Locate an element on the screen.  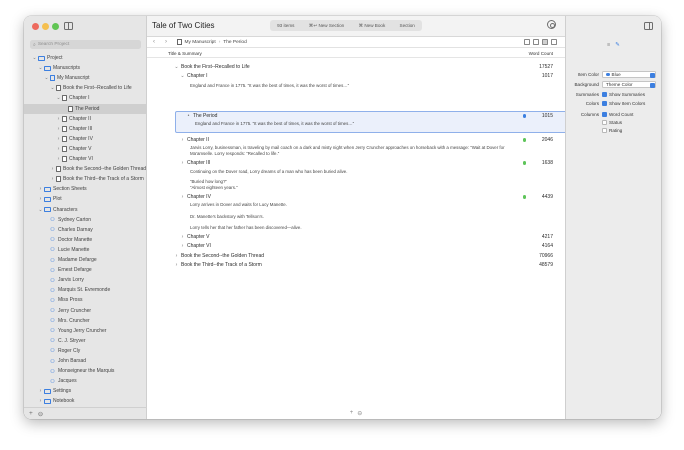
rating-checkbox: Rating is located at coordinates (612, 130).